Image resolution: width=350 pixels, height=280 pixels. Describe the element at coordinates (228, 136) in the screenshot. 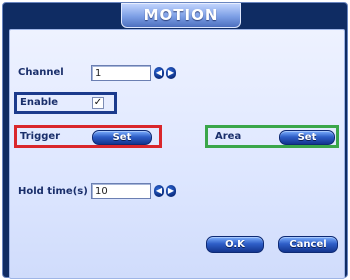

I see `area-label: Area` at that location.